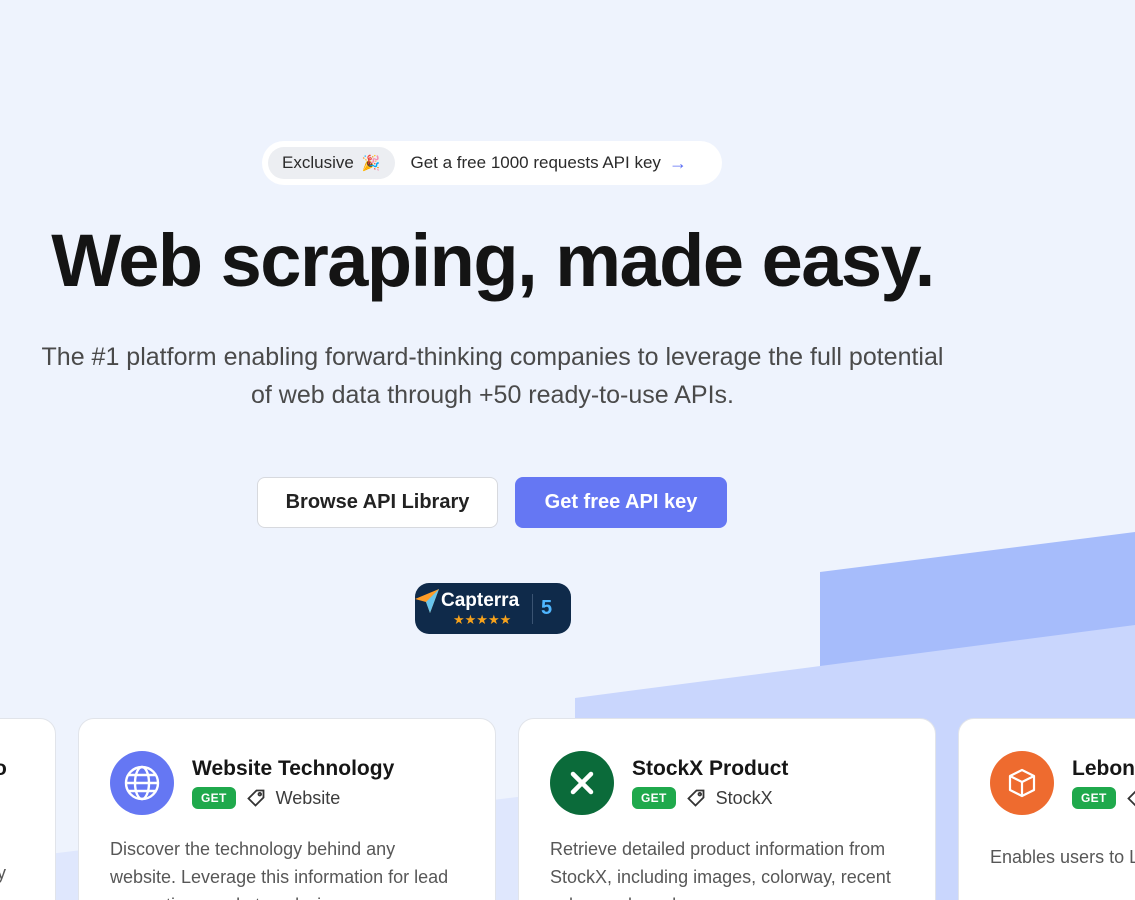  I want to click on capterra-name: Capterra, so click(480, 600).